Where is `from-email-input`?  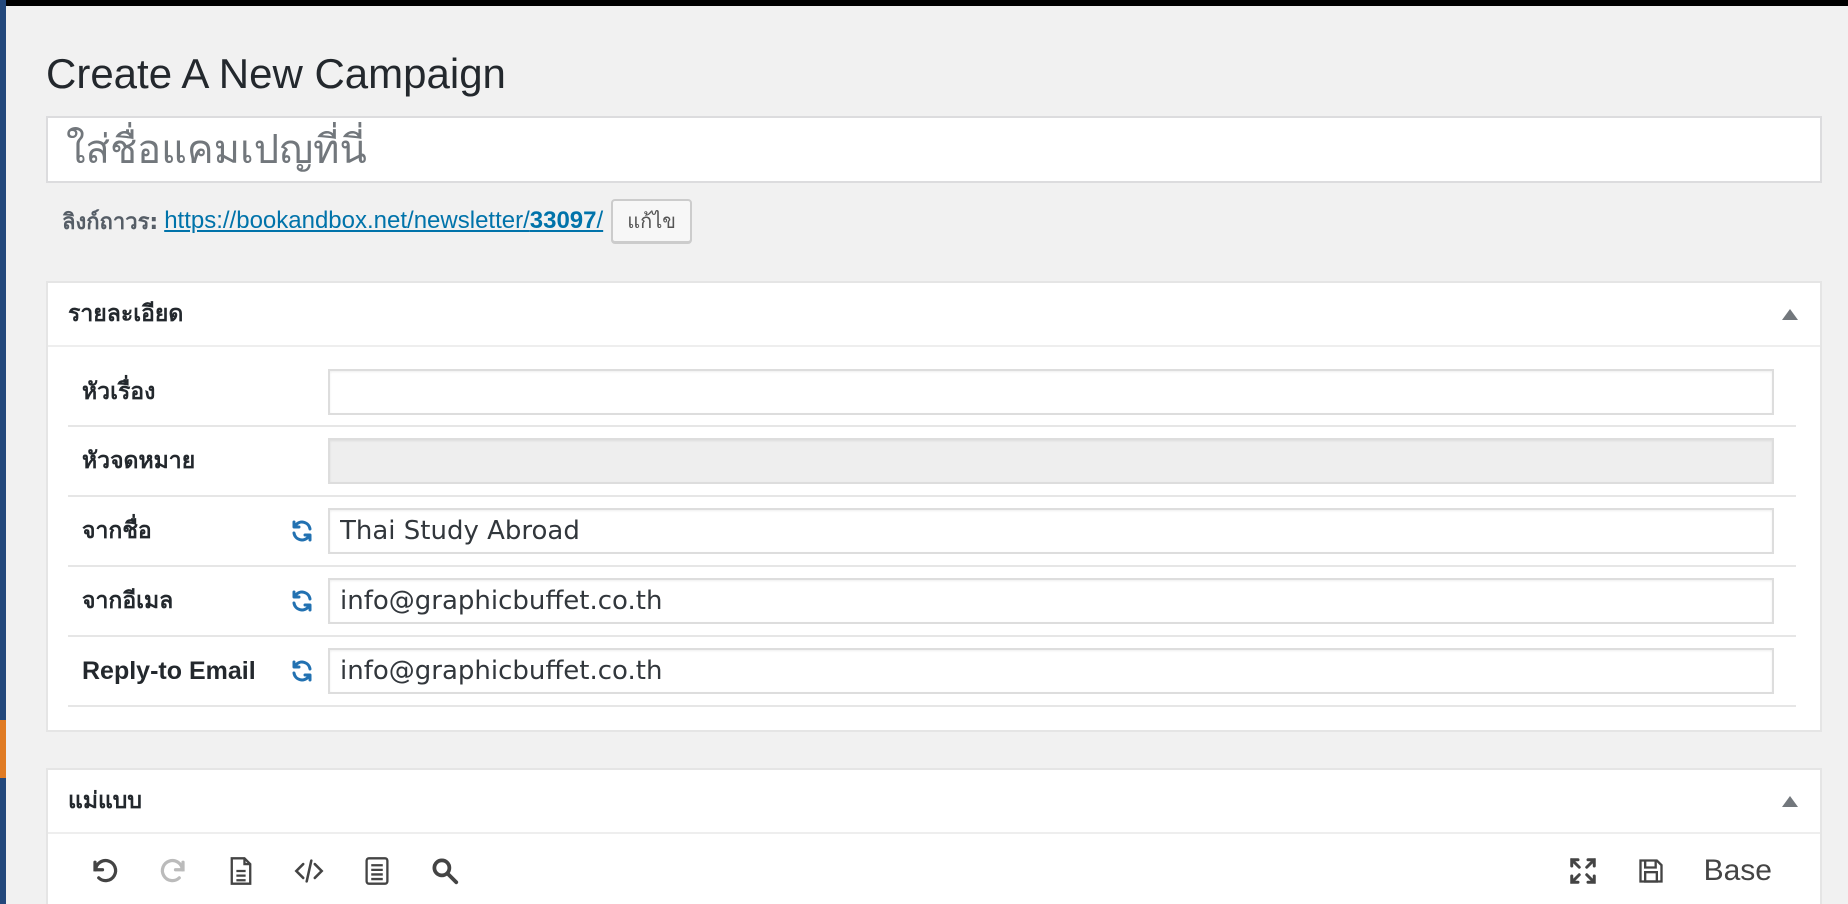 from-email-input is located at coordinates (1051, 601).